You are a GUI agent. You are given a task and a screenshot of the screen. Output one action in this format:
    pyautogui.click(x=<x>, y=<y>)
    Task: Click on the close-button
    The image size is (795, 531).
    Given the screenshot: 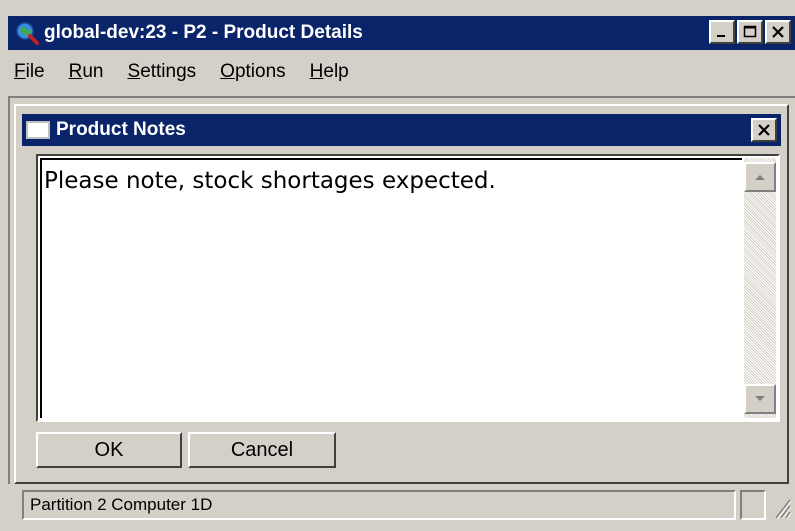 What is the action you would take?
    pyautogui.click(x=778, y=32)
    